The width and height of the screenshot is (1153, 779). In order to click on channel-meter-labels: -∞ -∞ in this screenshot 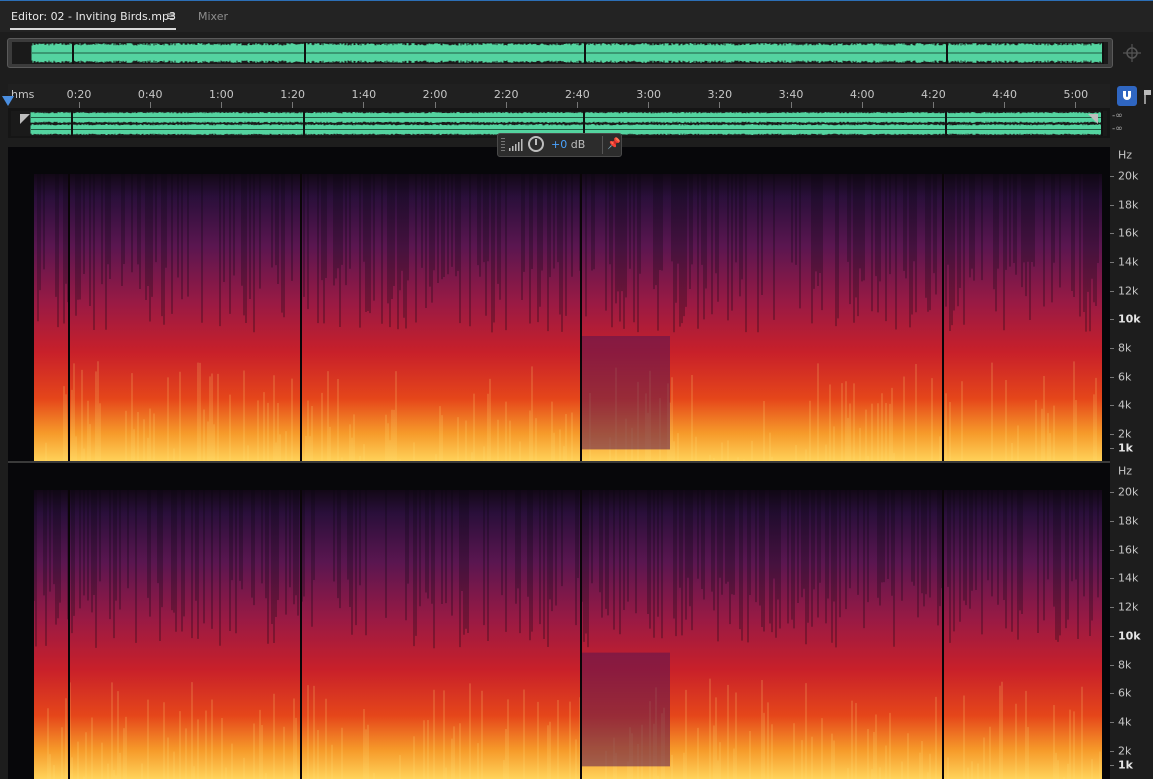, I will do `click(1117, 123)`.